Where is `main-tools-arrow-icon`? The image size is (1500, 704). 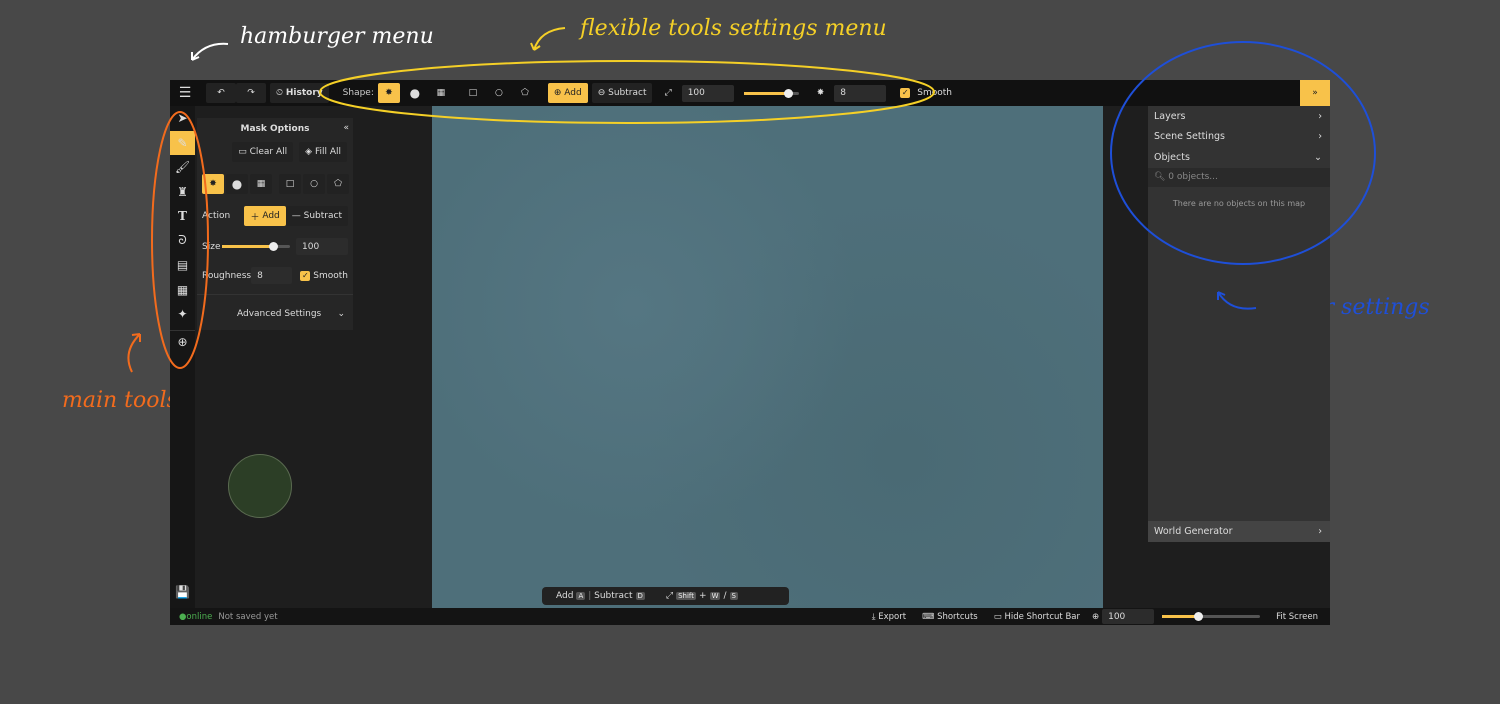 main-tools-arrow-icon is located at coordinates (134, 353).